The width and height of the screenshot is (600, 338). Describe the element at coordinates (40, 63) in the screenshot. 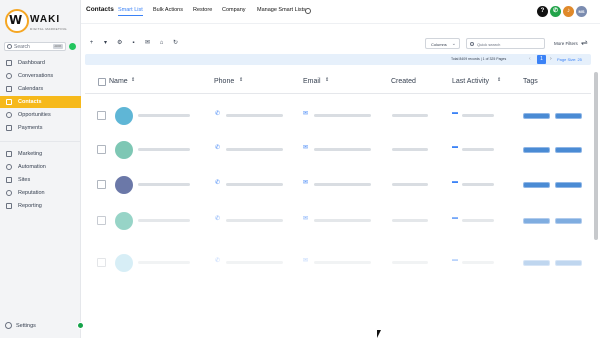

I see `sidebar-item-dashboard: Dashboard` at that location.